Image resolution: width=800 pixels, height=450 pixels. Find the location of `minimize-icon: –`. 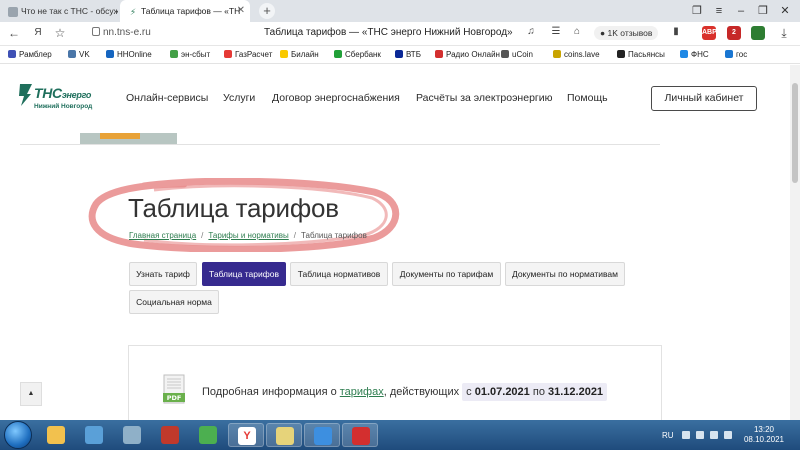

minimize-icon: – is located at coordinates (741, 11).